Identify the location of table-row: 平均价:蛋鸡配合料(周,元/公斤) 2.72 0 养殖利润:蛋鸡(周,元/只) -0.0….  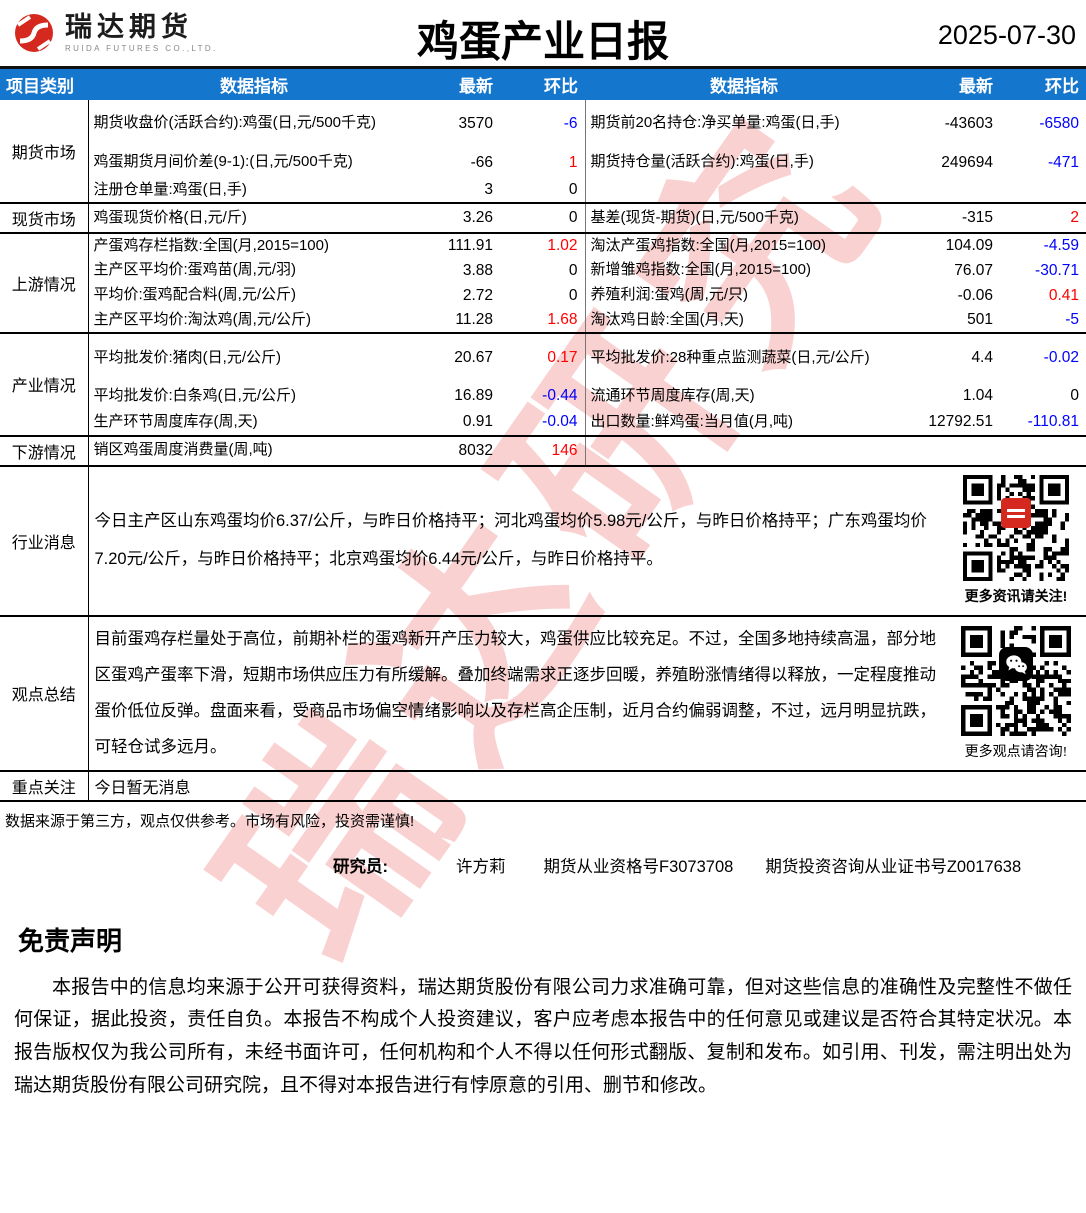
(543, 295).